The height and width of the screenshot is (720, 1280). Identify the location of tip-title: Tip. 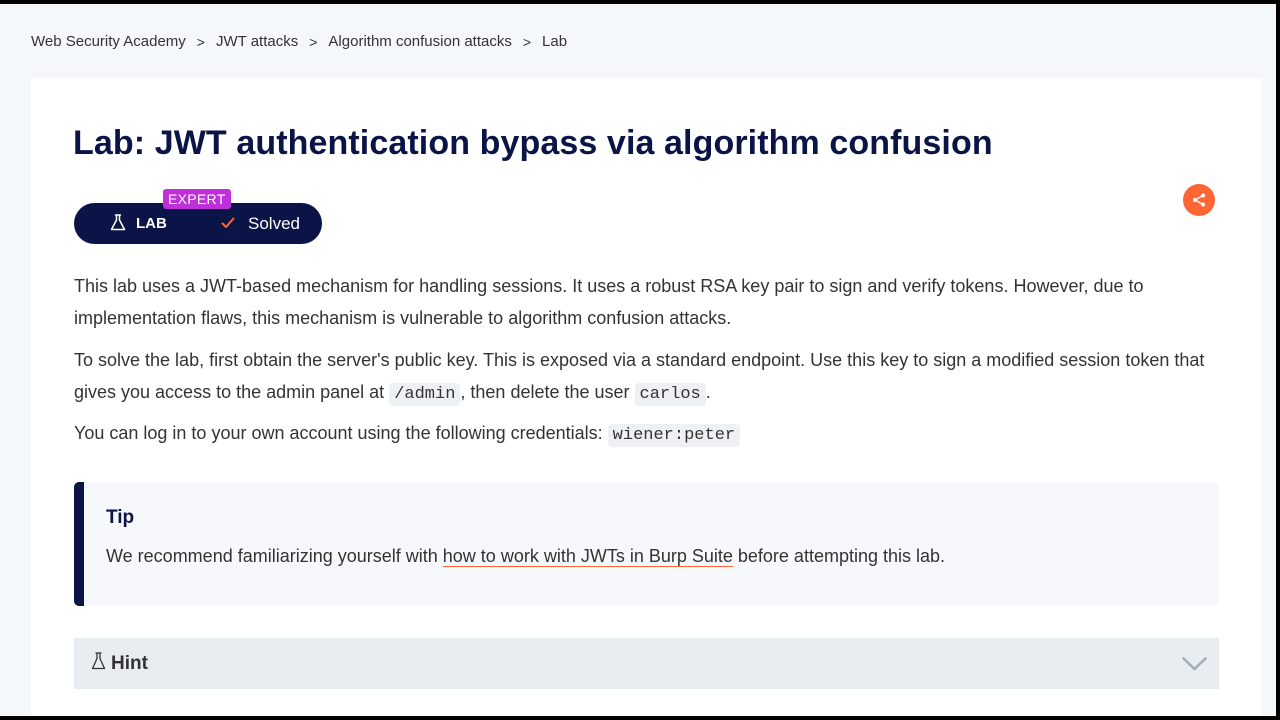
(120, 517).